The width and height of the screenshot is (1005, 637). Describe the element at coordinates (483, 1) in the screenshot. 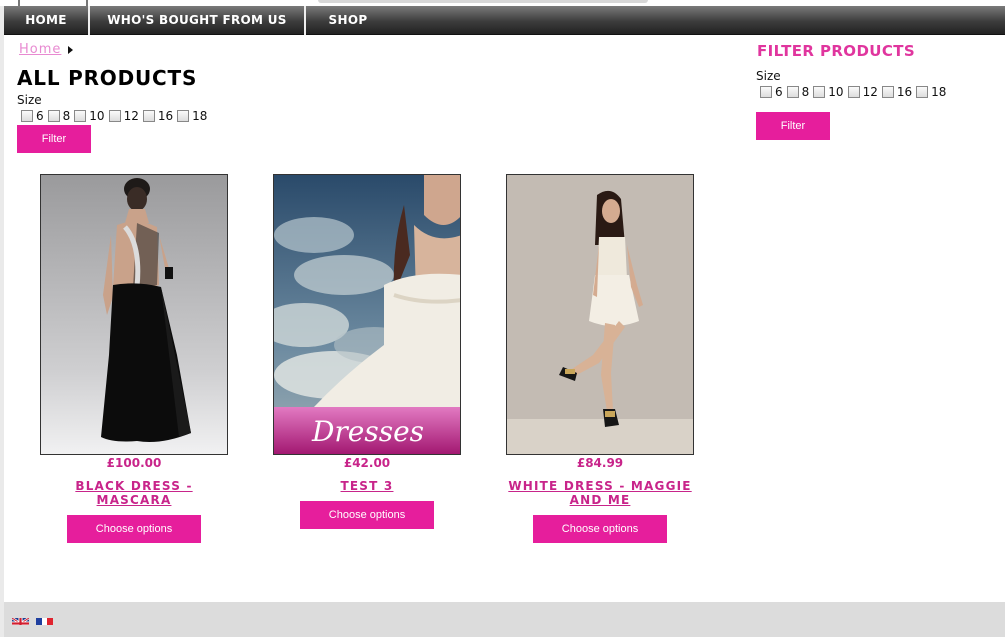

I see `search-bar-fragment` at that location.